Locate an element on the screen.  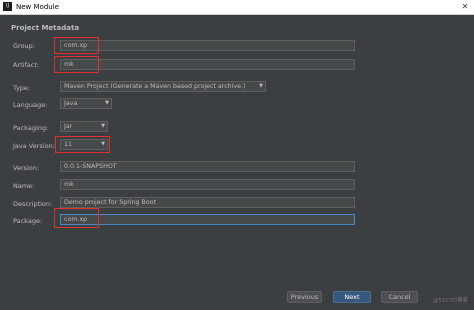
section-title: Project Metadata is located at coordinates (45, 28).